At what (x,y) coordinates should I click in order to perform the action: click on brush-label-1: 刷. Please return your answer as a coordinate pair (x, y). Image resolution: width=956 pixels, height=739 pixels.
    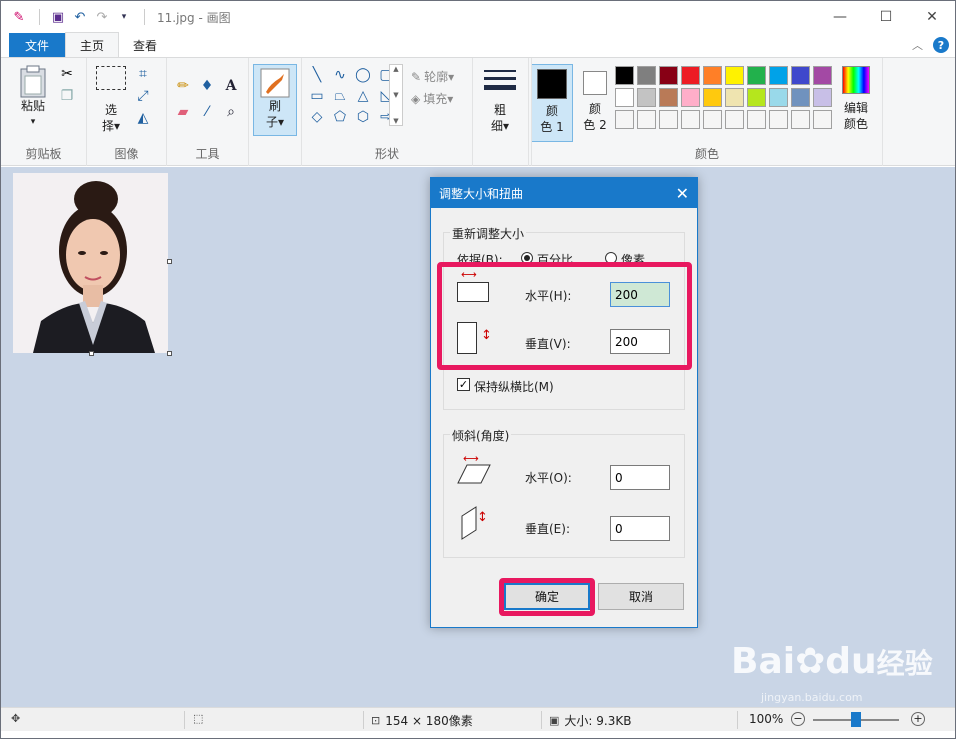
    Looking at the image, I should click on (274, 106).